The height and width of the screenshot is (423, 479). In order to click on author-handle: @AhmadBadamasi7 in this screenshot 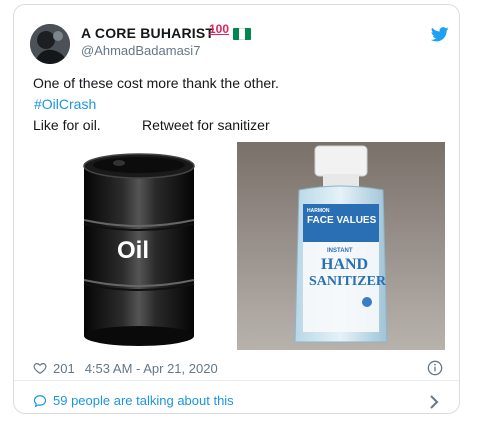, I will do `click(140, 50)`.